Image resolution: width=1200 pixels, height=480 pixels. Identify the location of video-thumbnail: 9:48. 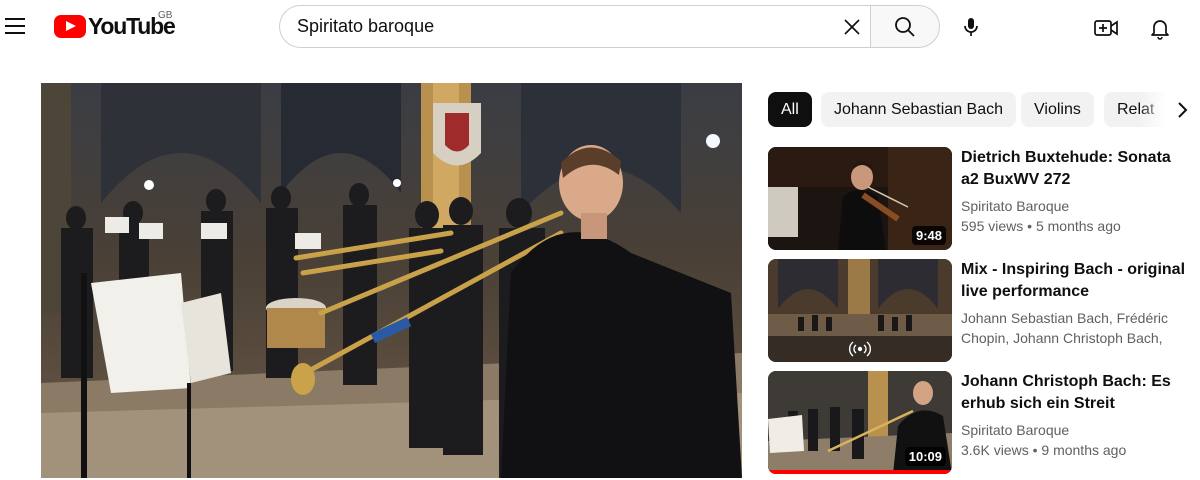
(860, 198).